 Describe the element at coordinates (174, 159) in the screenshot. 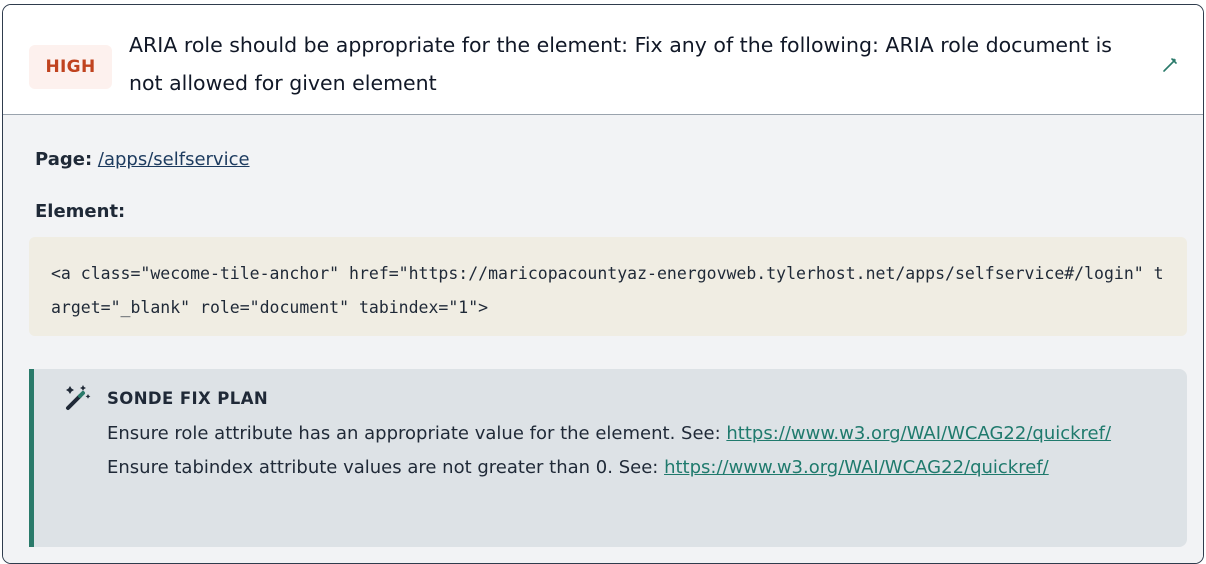

I see `page-link: /apps/selfservice` at that location.